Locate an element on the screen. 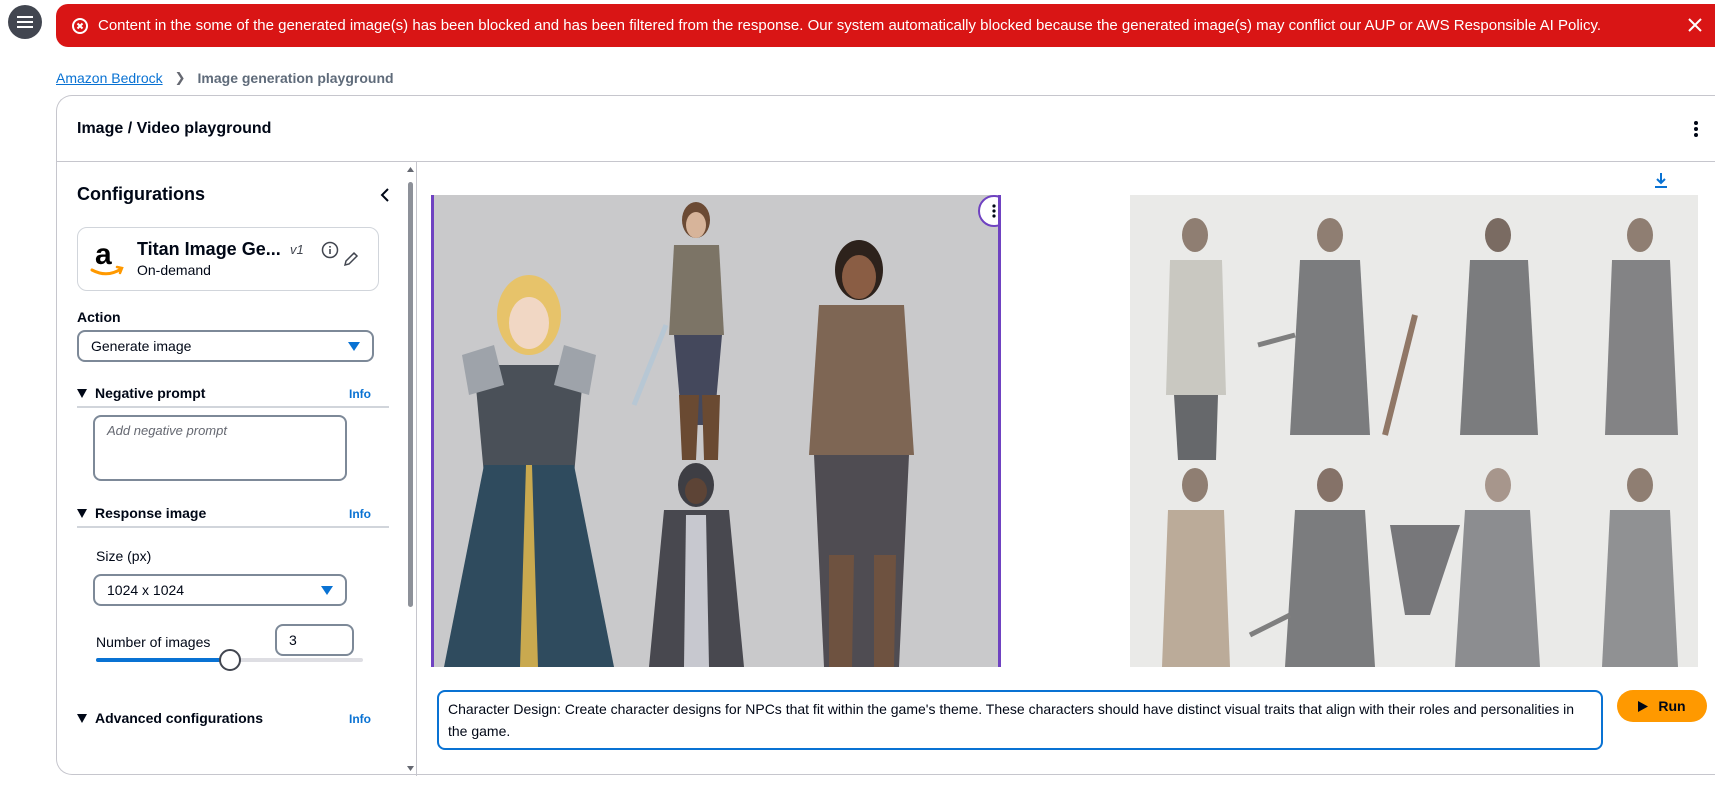  chevron-left-icon is located at coordinates (386, 195).